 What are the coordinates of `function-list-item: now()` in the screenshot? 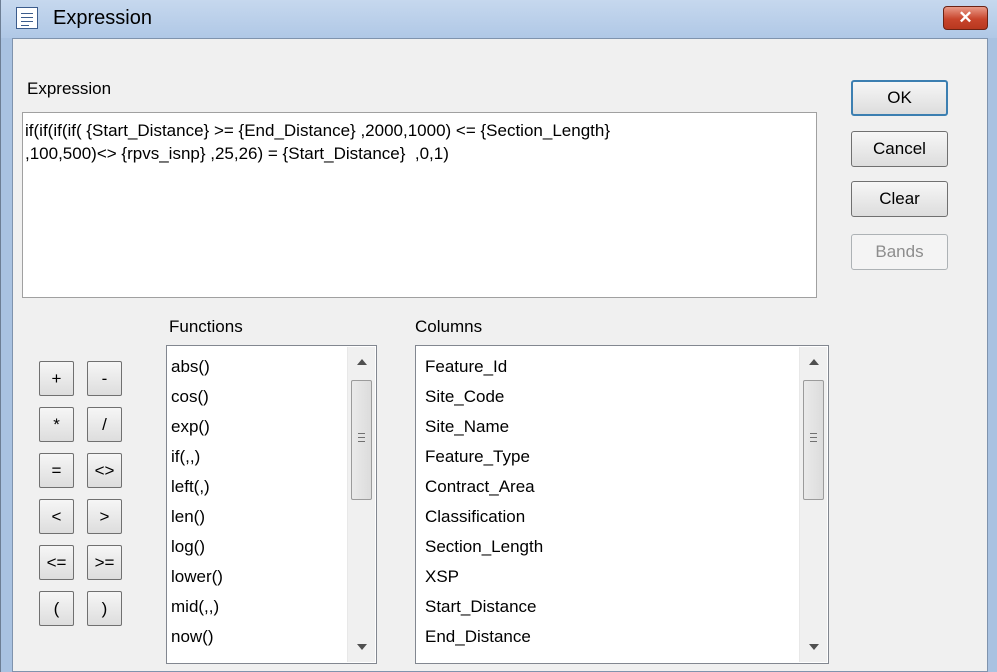 It's located at (197, 637).